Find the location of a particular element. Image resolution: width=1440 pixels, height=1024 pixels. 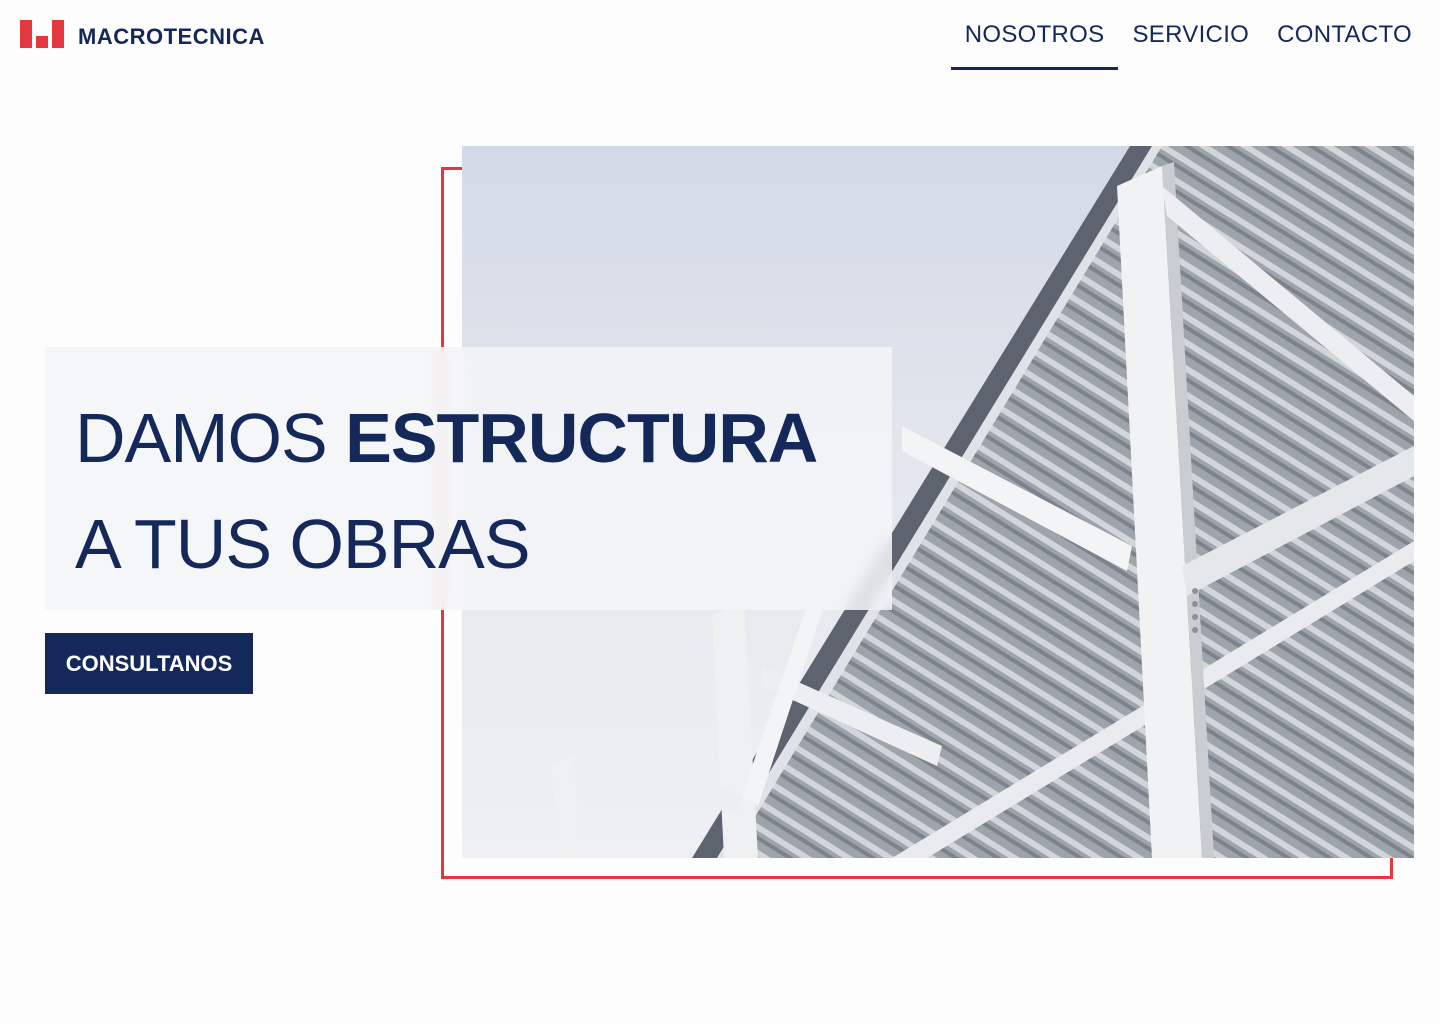

logo: MACROTECNICA is located at coordinates (142, 34).